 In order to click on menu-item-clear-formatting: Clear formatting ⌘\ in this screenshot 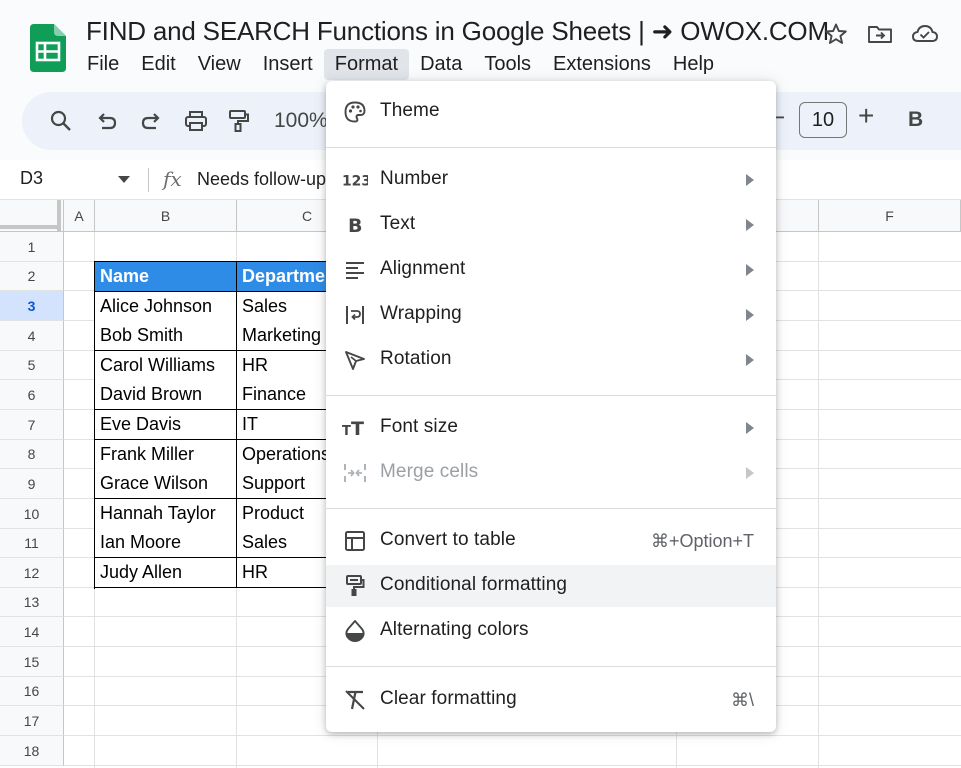, I will do `click(551, 700)`.